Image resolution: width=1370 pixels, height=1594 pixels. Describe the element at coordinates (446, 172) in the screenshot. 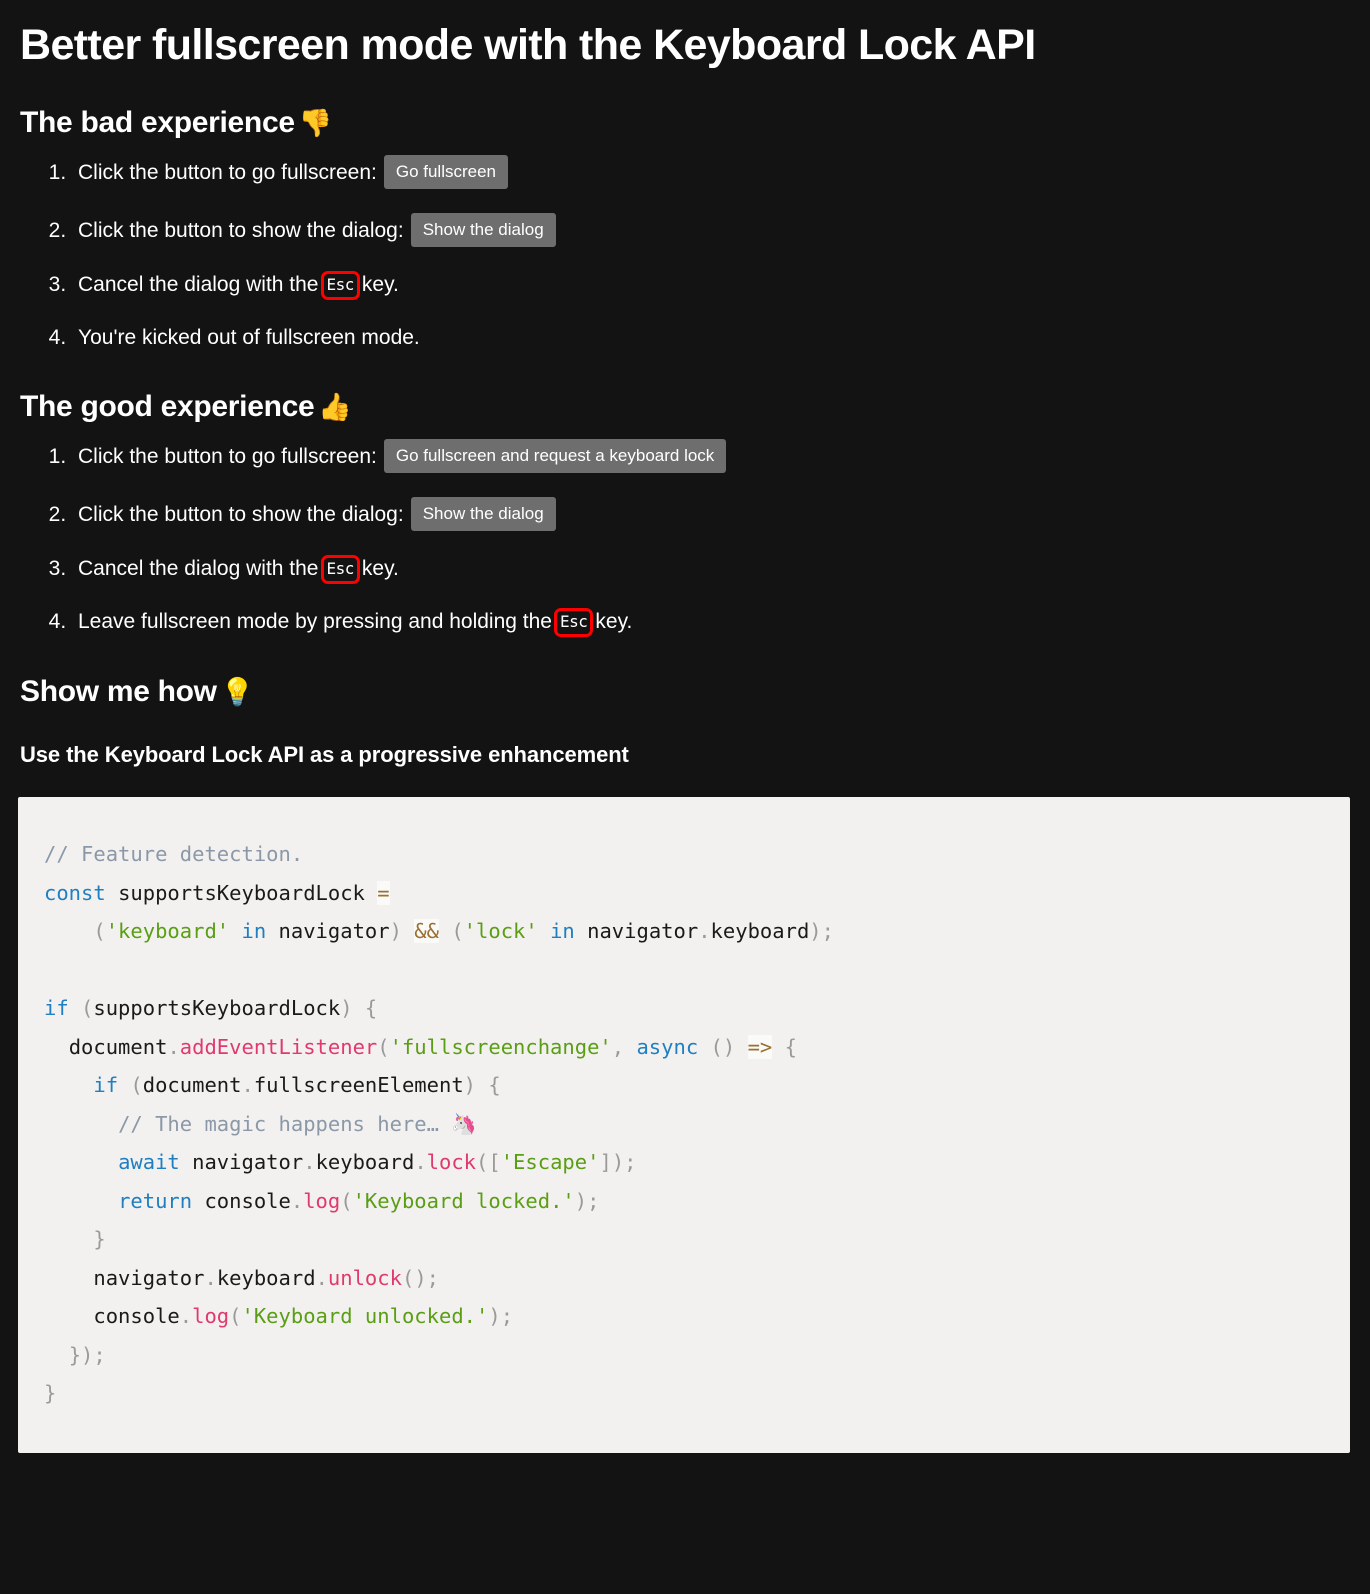

I see `go-fullscreen-button: Go fullscreen` at that location.